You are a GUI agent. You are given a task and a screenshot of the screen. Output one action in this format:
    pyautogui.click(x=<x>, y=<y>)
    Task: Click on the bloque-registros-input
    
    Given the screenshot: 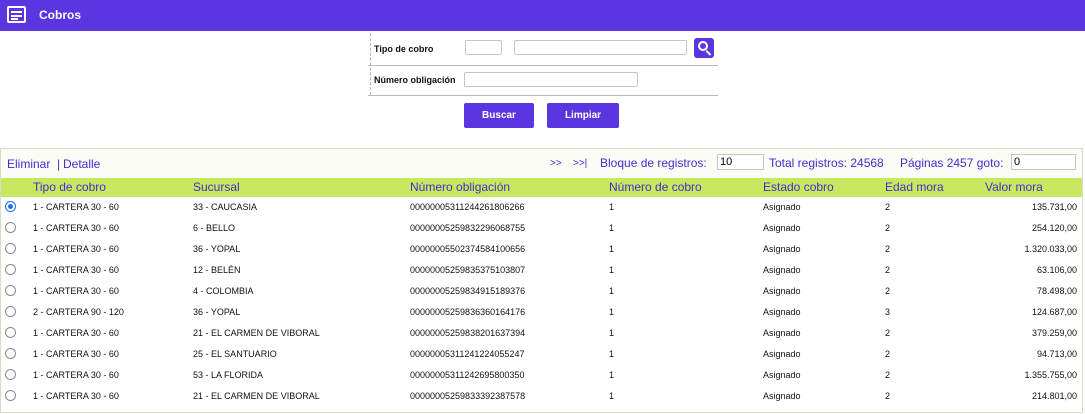 What is the action you would take?
    pyautogui.click(x=740, y=162)
    